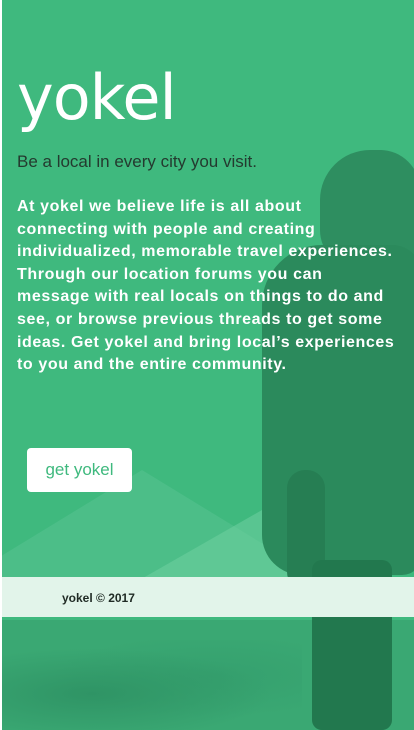 The image size is (414, 730). Describe the element at coordinates (97, 97) in the screenshot. I see `brand-logo: yokel` at that location.